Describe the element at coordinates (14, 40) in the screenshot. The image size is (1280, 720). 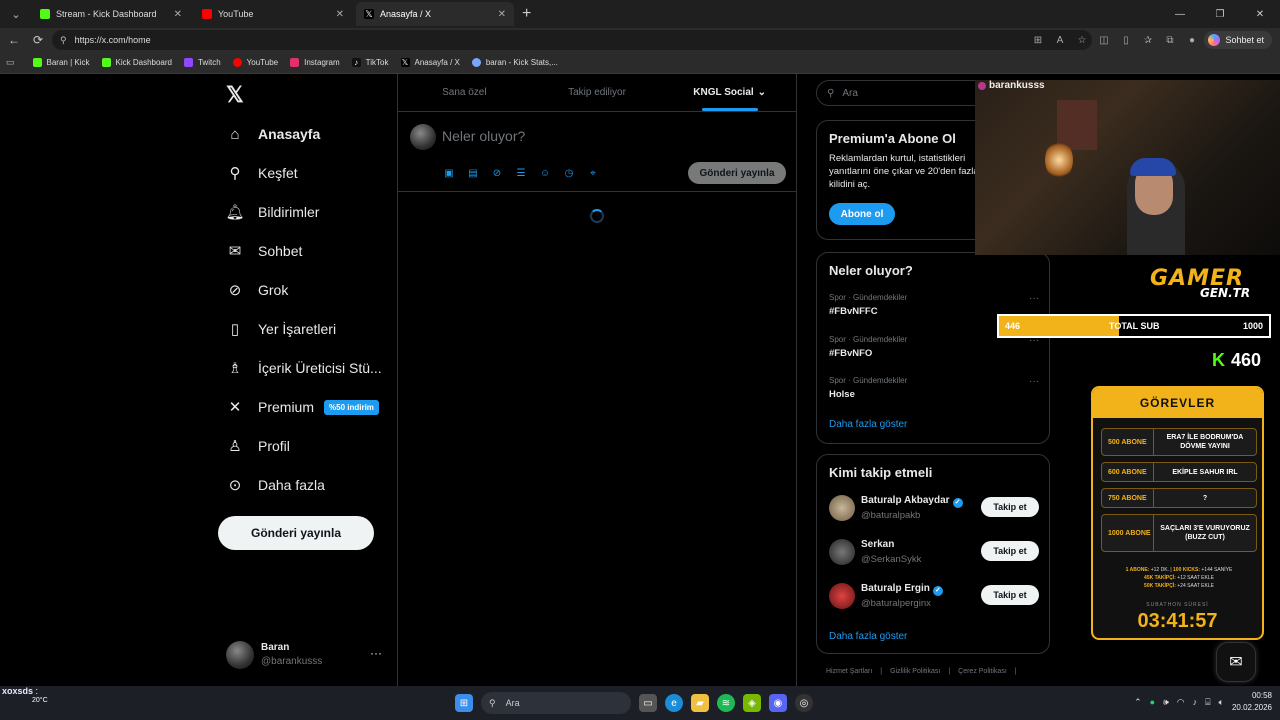
I see `back-button: ←` at that location.